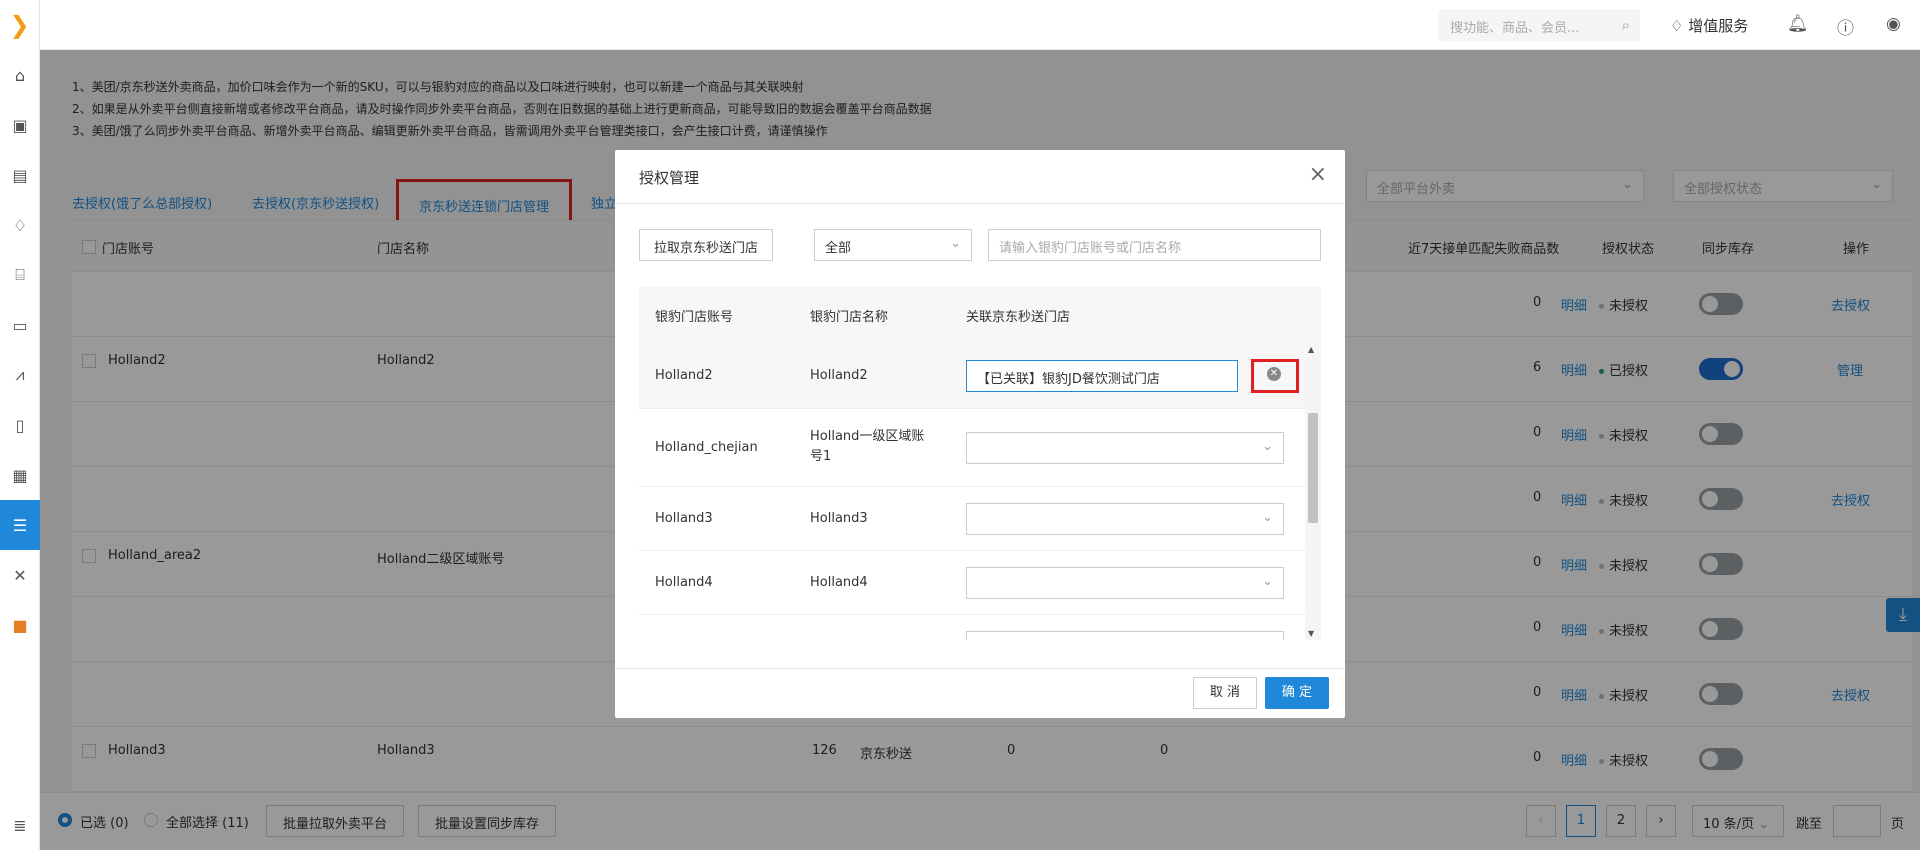 The height and width of the screenshot is (850, 1920). Describe the element at coordinates (1225, 693) in the screenshot. I see `cancel-button: 取 消` at that location.